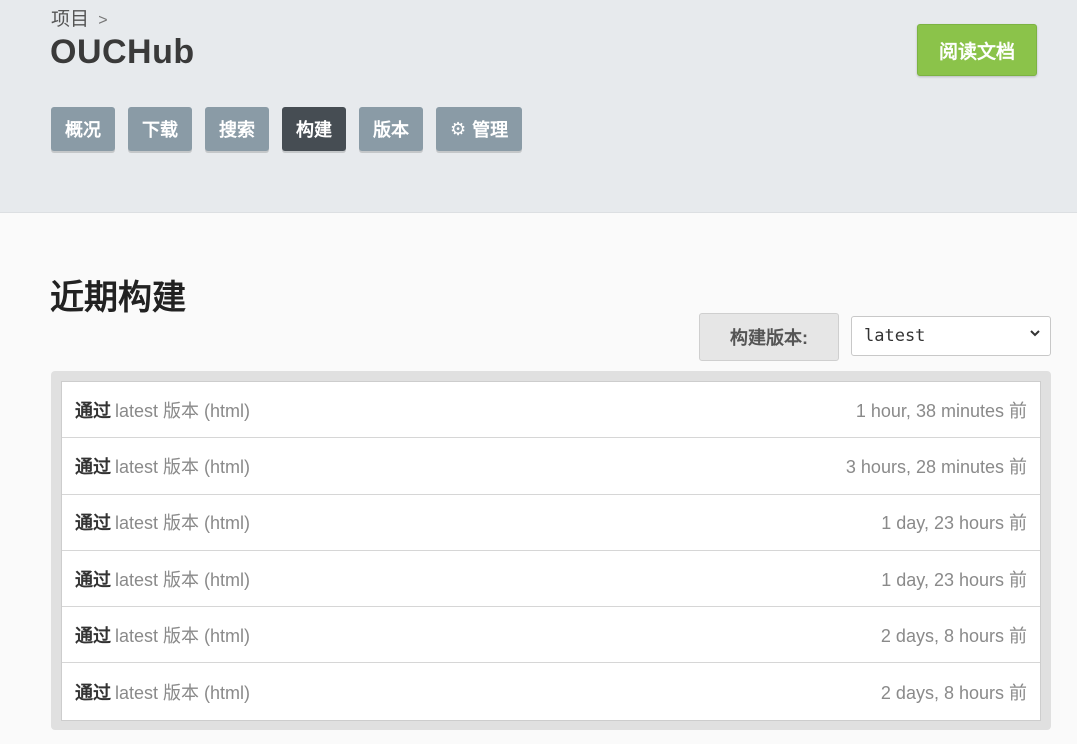  I want to click on project-title: OUCHub, so click(122, 52).